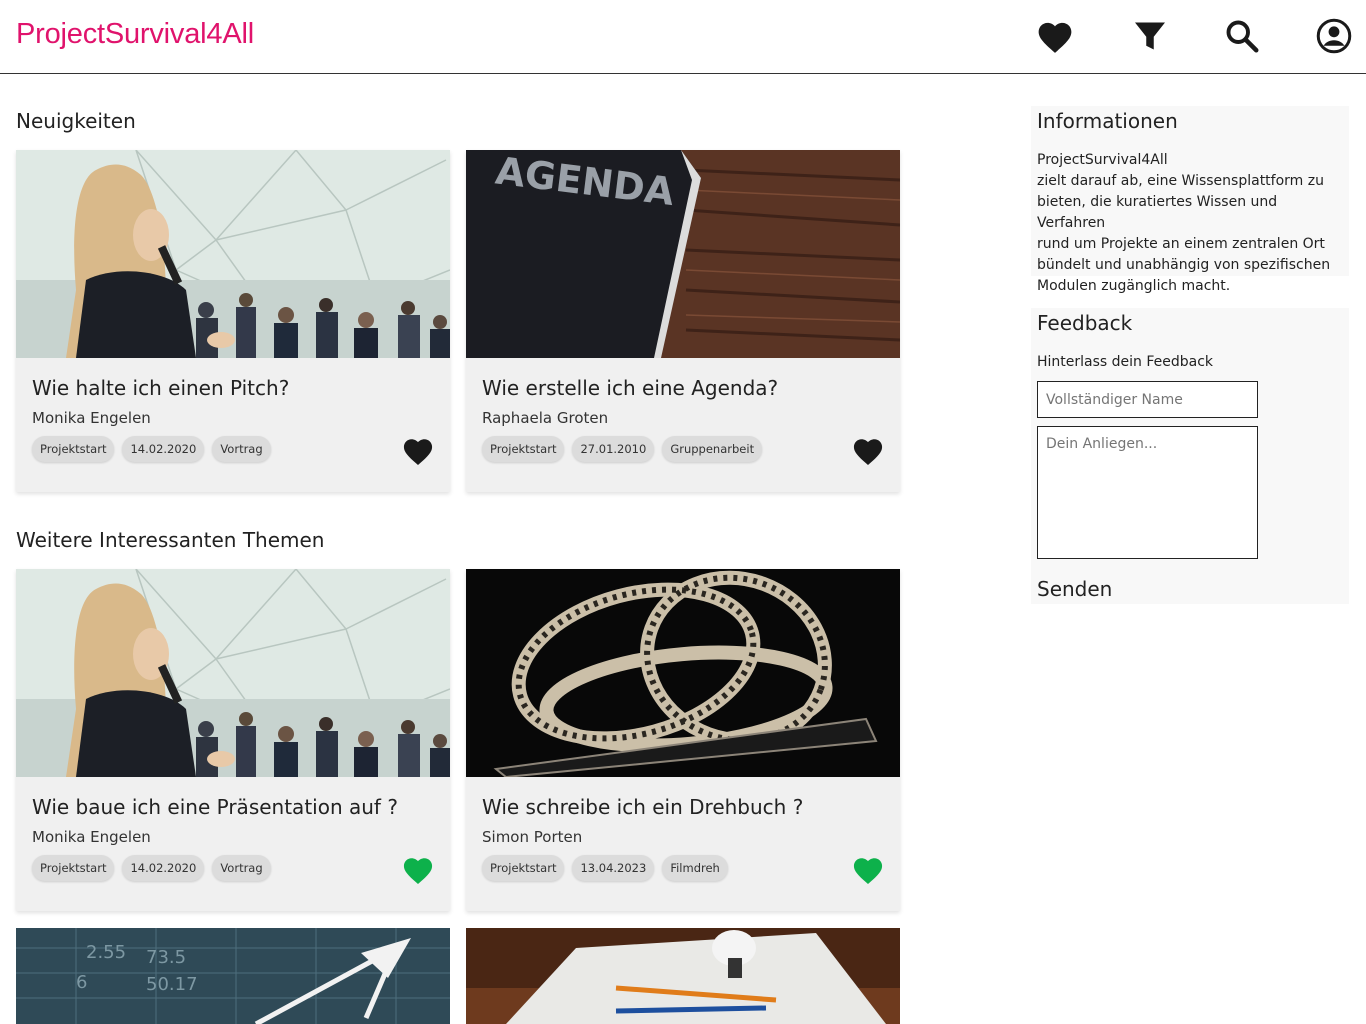 The height and width of the screenshot is (1024, 1366). What do you see at coordinates (1150, 36) in the screenshot?
I see `filter-icon` at bounding box center [1150, 36].